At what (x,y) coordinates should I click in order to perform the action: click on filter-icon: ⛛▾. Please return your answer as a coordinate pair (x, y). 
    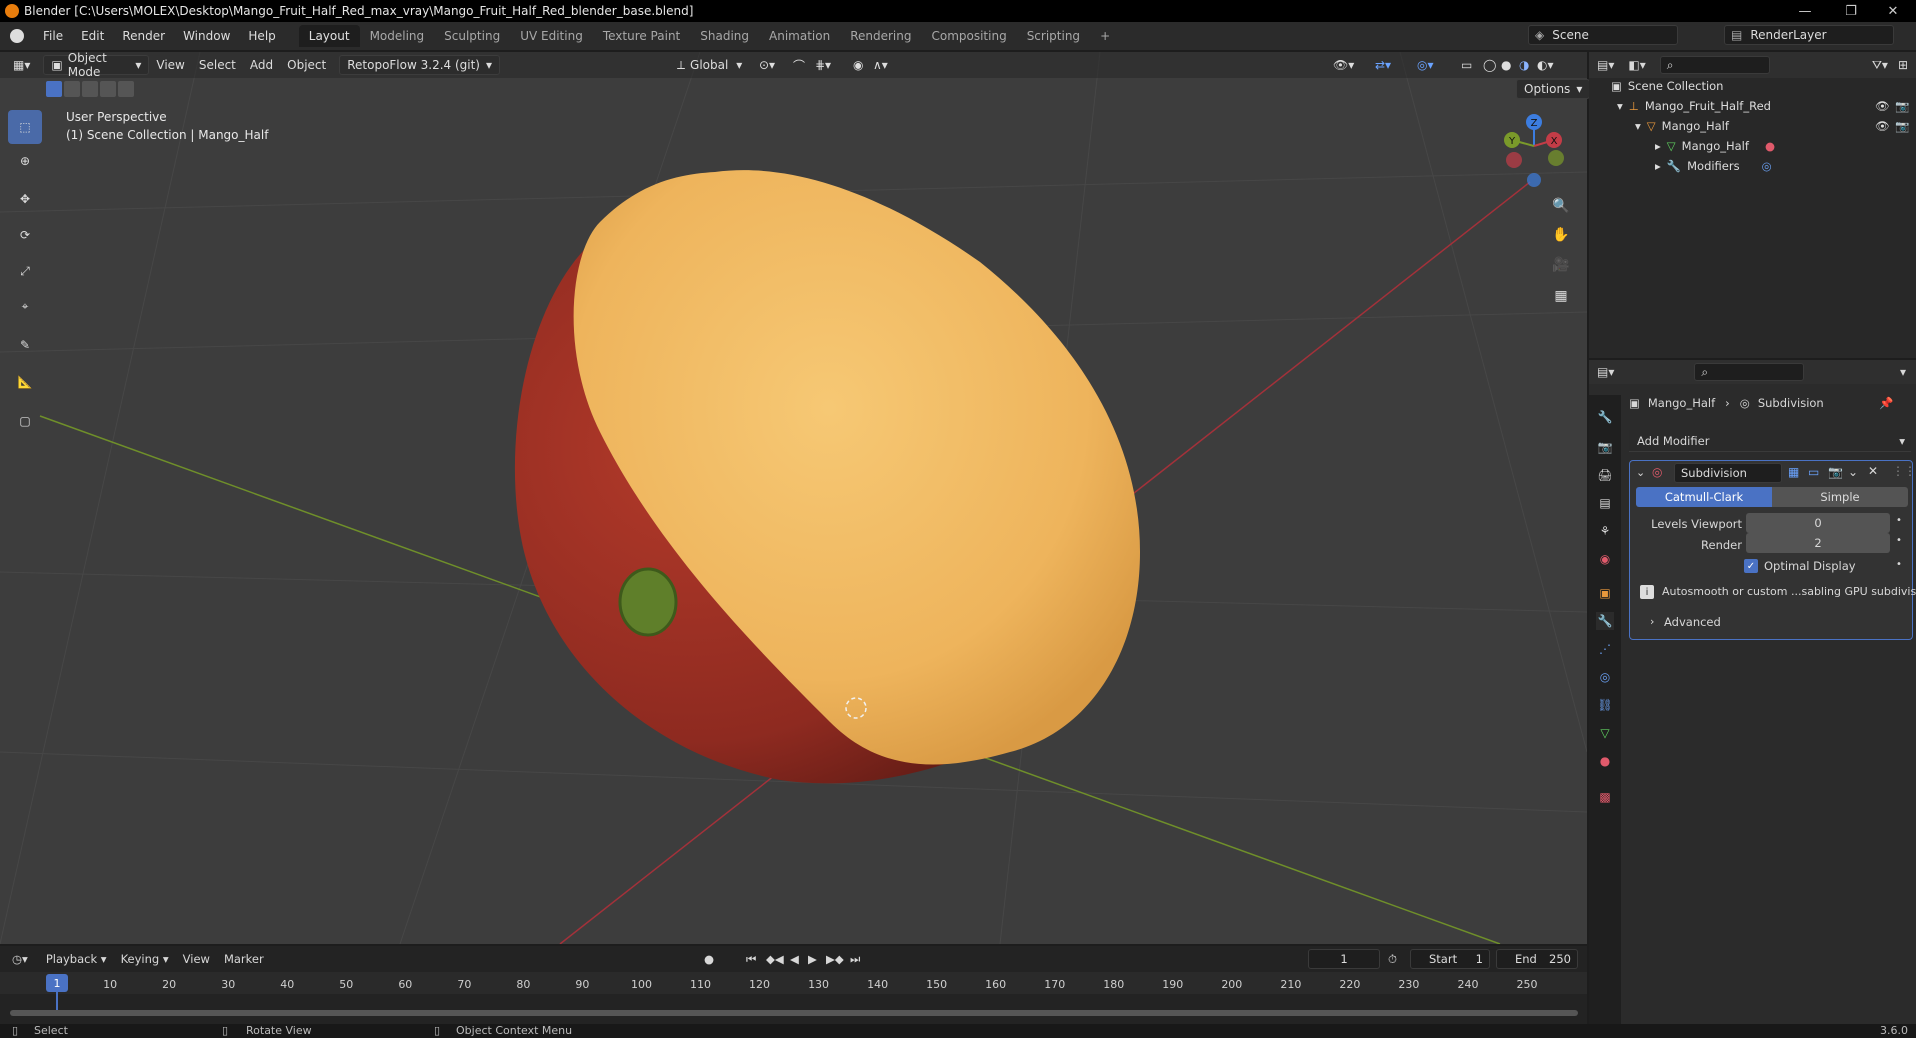
    Looking at the image, I should click on (1880, 65).